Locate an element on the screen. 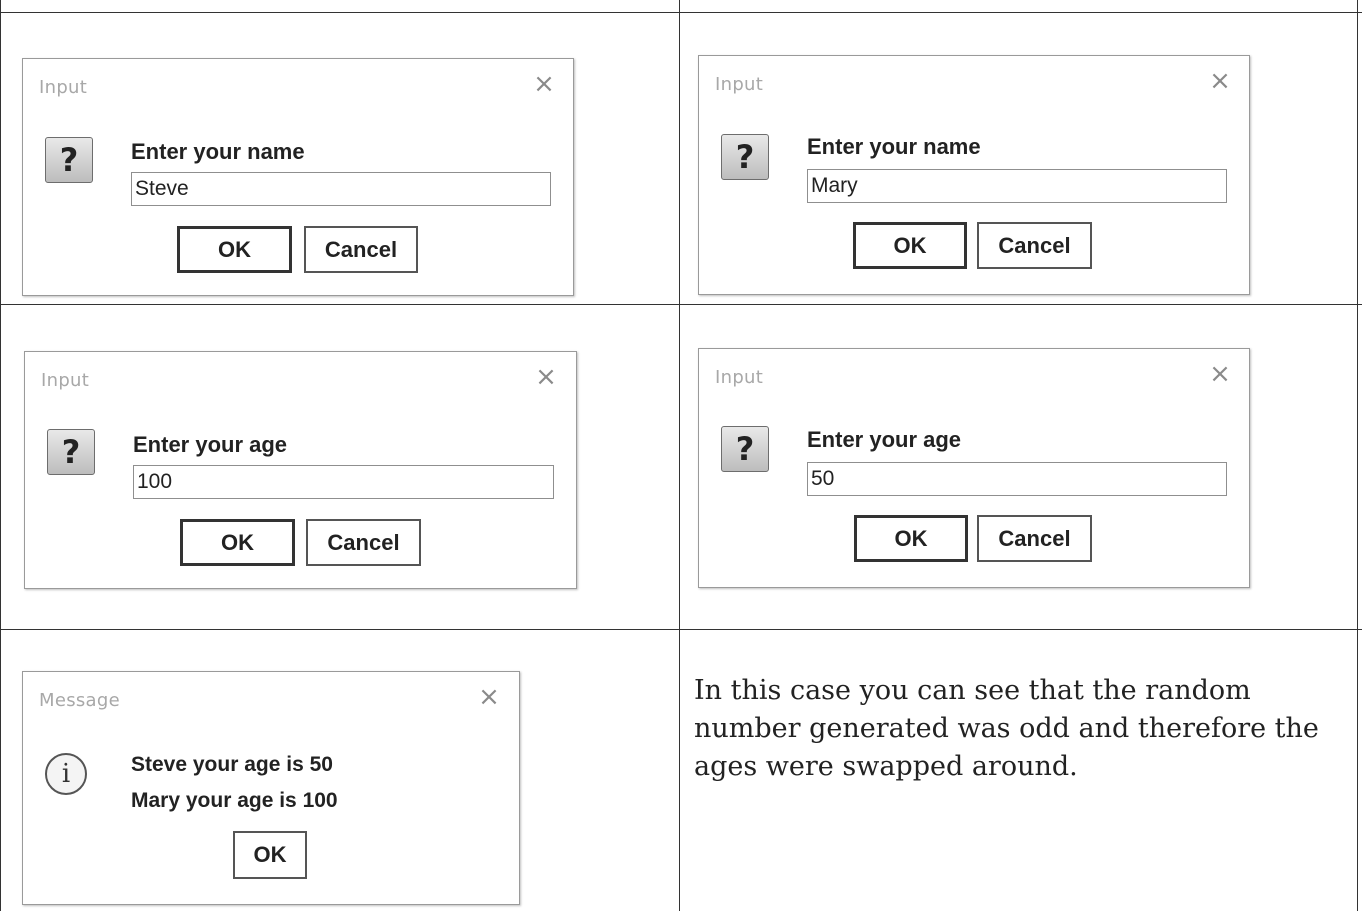 The image size is (1362, 911). input-dialog-age-mary: Input × ? Enter your age 50 OK Cancel is located at coordinates (974, 468).